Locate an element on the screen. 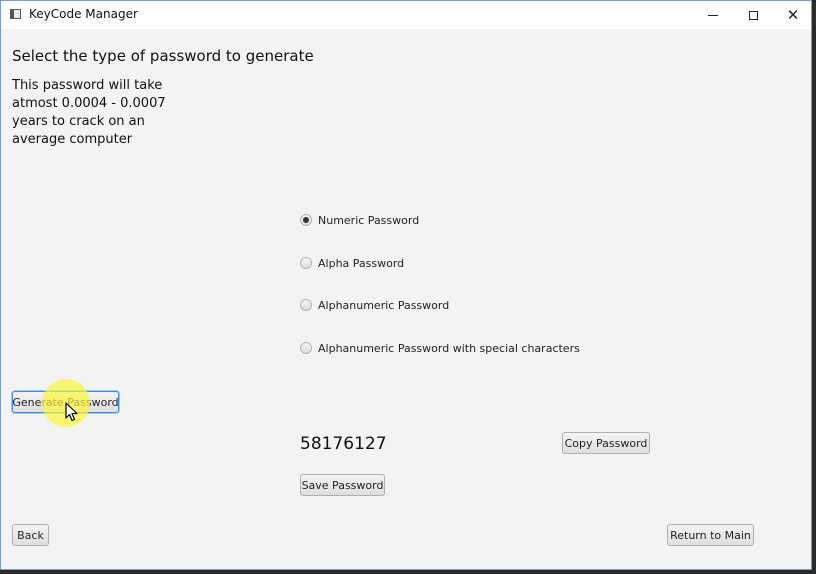 This screenshot has width=816, height=574. radio-alphanumeric-password: Alphanumeric Password is located at coordinates (374, 305).